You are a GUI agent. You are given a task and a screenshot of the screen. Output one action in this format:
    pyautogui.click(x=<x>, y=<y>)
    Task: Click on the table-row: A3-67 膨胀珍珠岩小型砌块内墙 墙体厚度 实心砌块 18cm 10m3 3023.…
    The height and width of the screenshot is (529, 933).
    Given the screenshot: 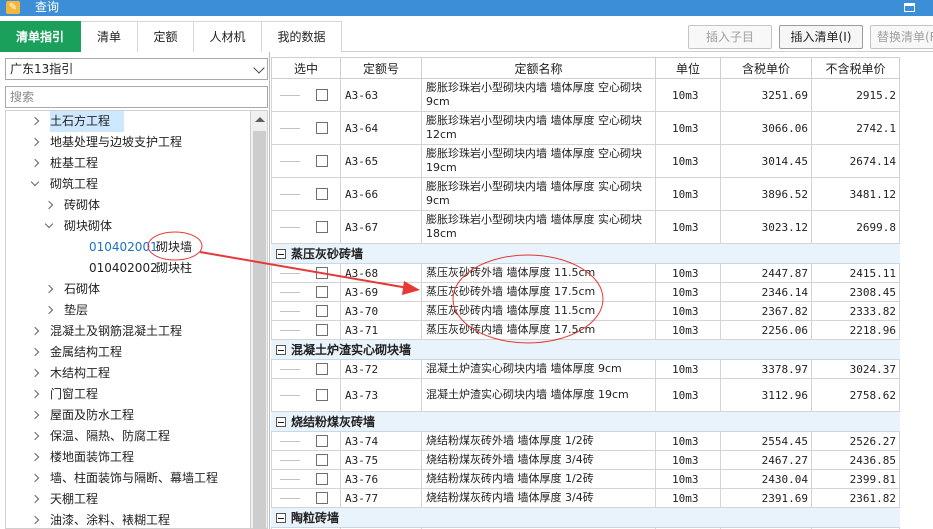 What is the action you would take?
    pyautogui.click(x=585, y=227)
    